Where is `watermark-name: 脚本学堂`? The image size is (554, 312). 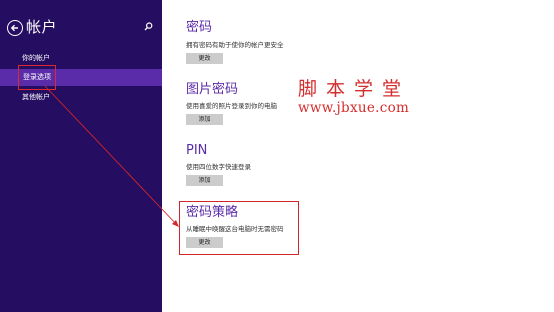 watermark-name: 脚本学堂 is located at coordinates (354, 89).